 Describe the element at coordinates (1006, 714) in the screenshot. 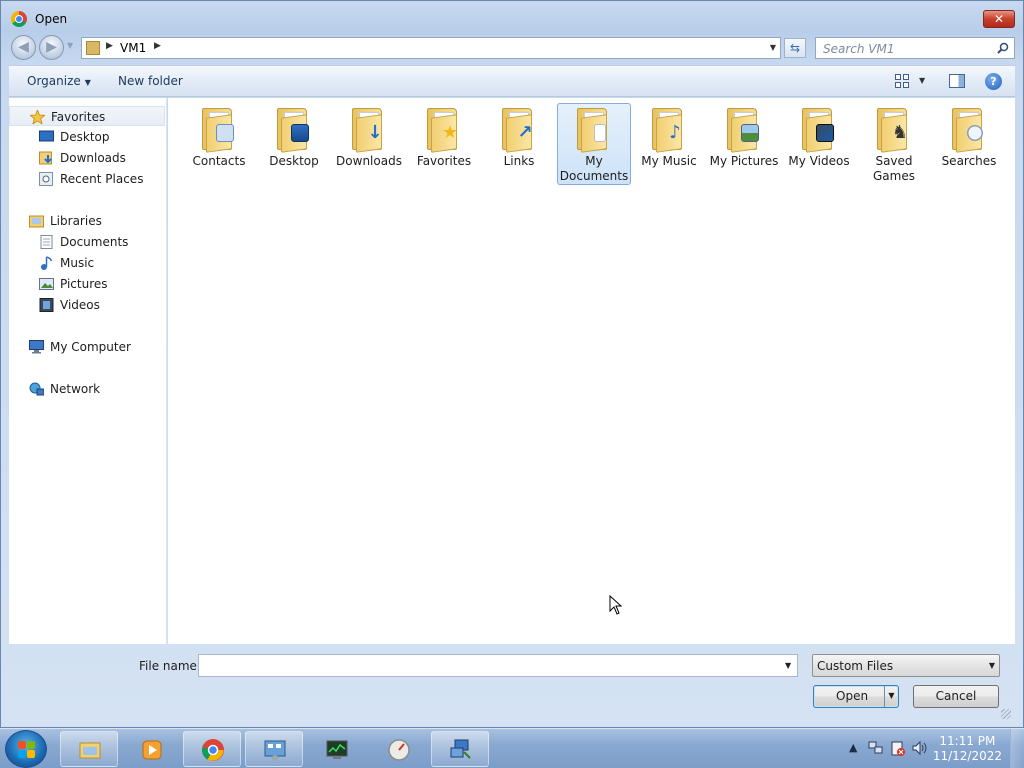

I see `resize-grip` at that location.